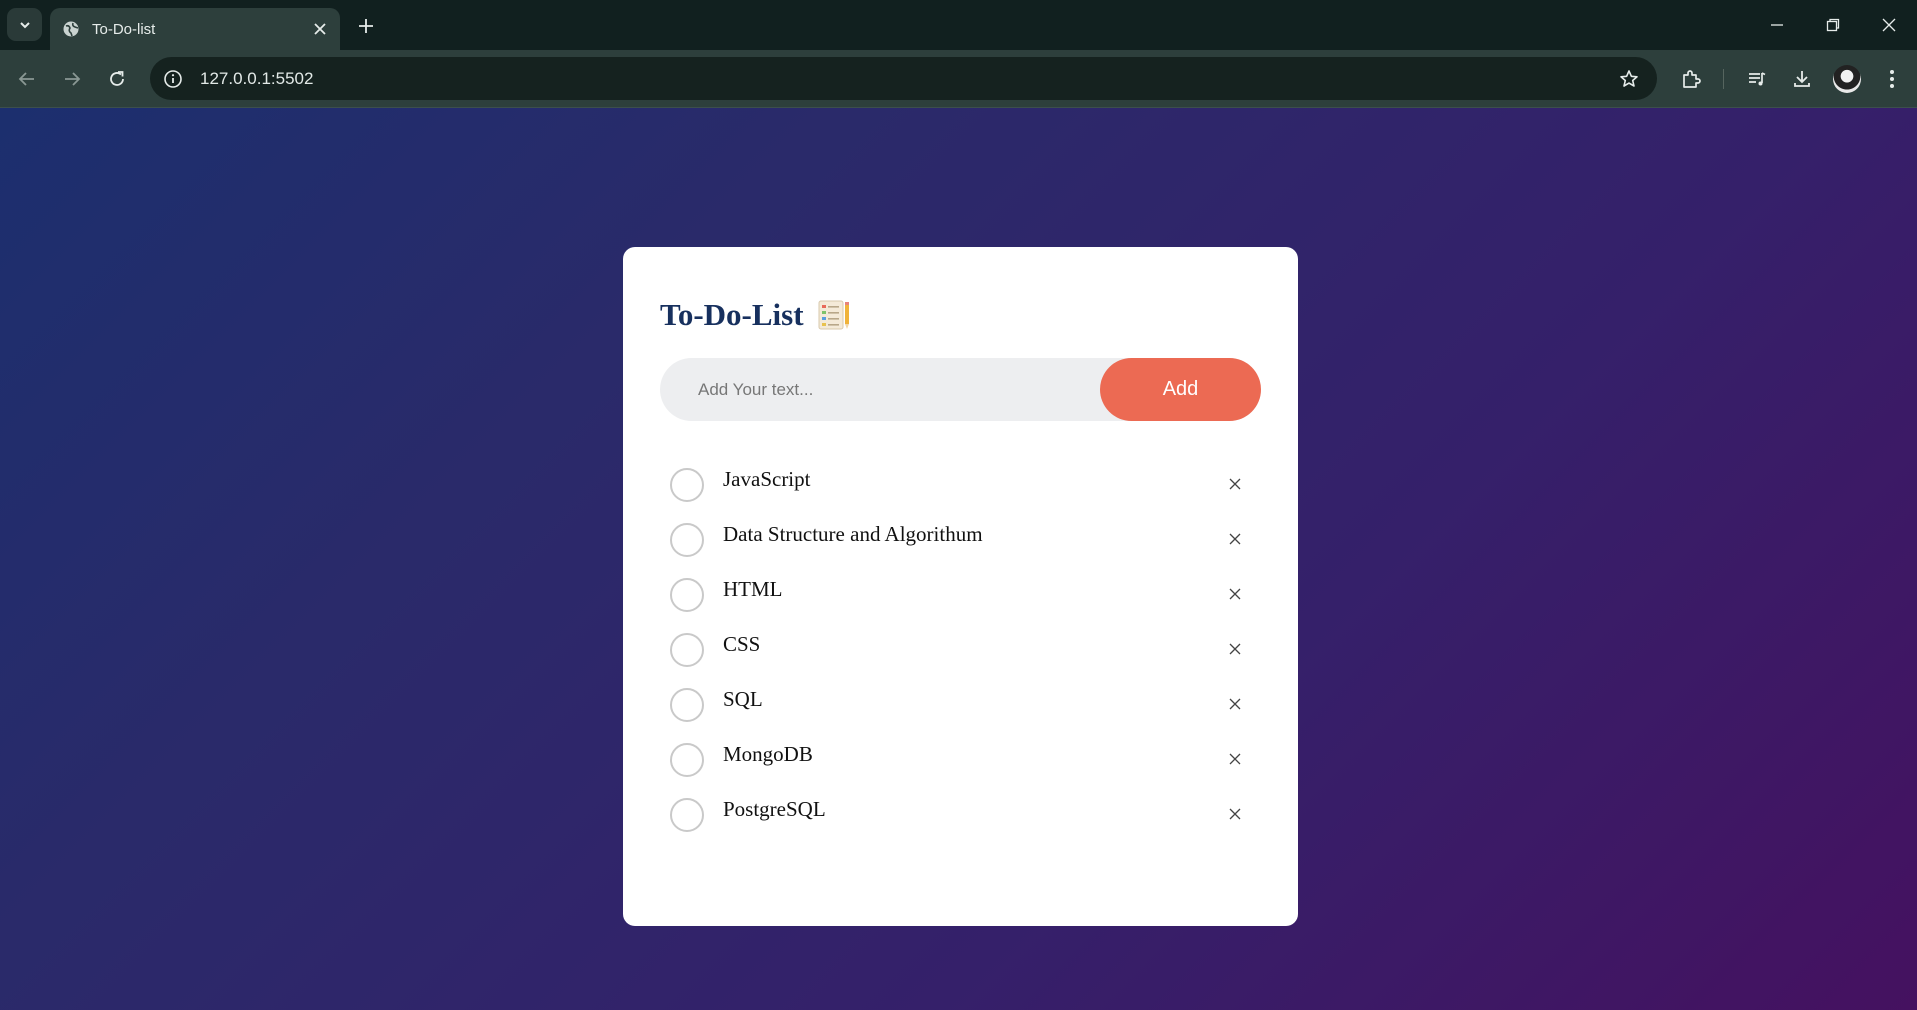 Image resolution: width=1917 pixels, height=1010 pixels. I want to click on todo-item: Data Structure and Algorithum, so click(960, 545).